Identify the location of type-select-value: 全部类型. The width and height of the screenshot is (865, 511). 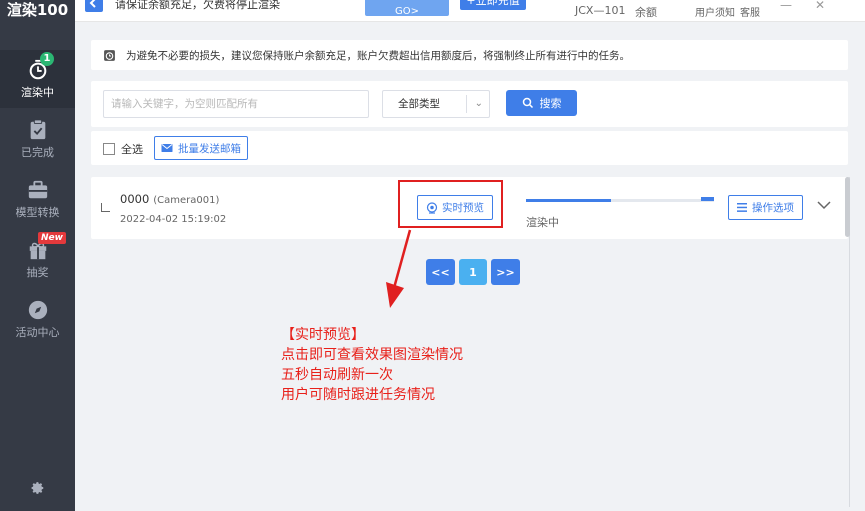
(419, 104).